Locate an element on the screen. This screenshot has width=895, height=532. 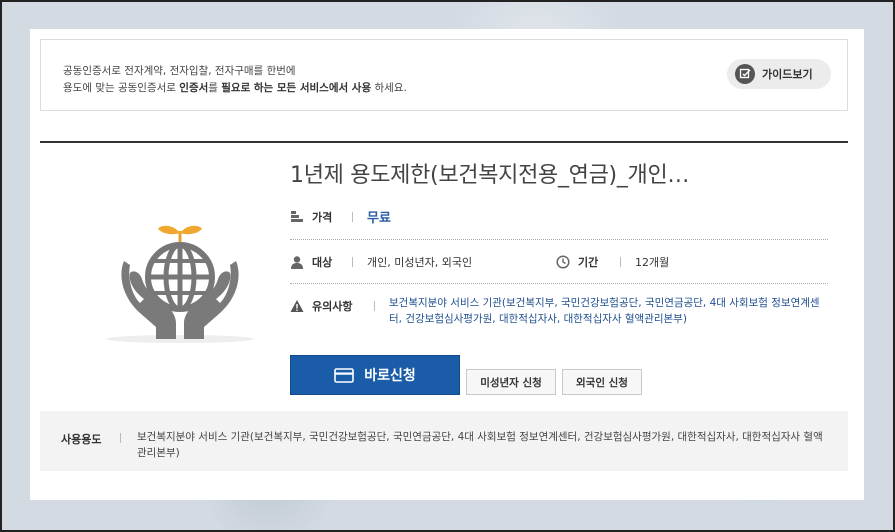
price-icon is located at coordinates (297, 217).